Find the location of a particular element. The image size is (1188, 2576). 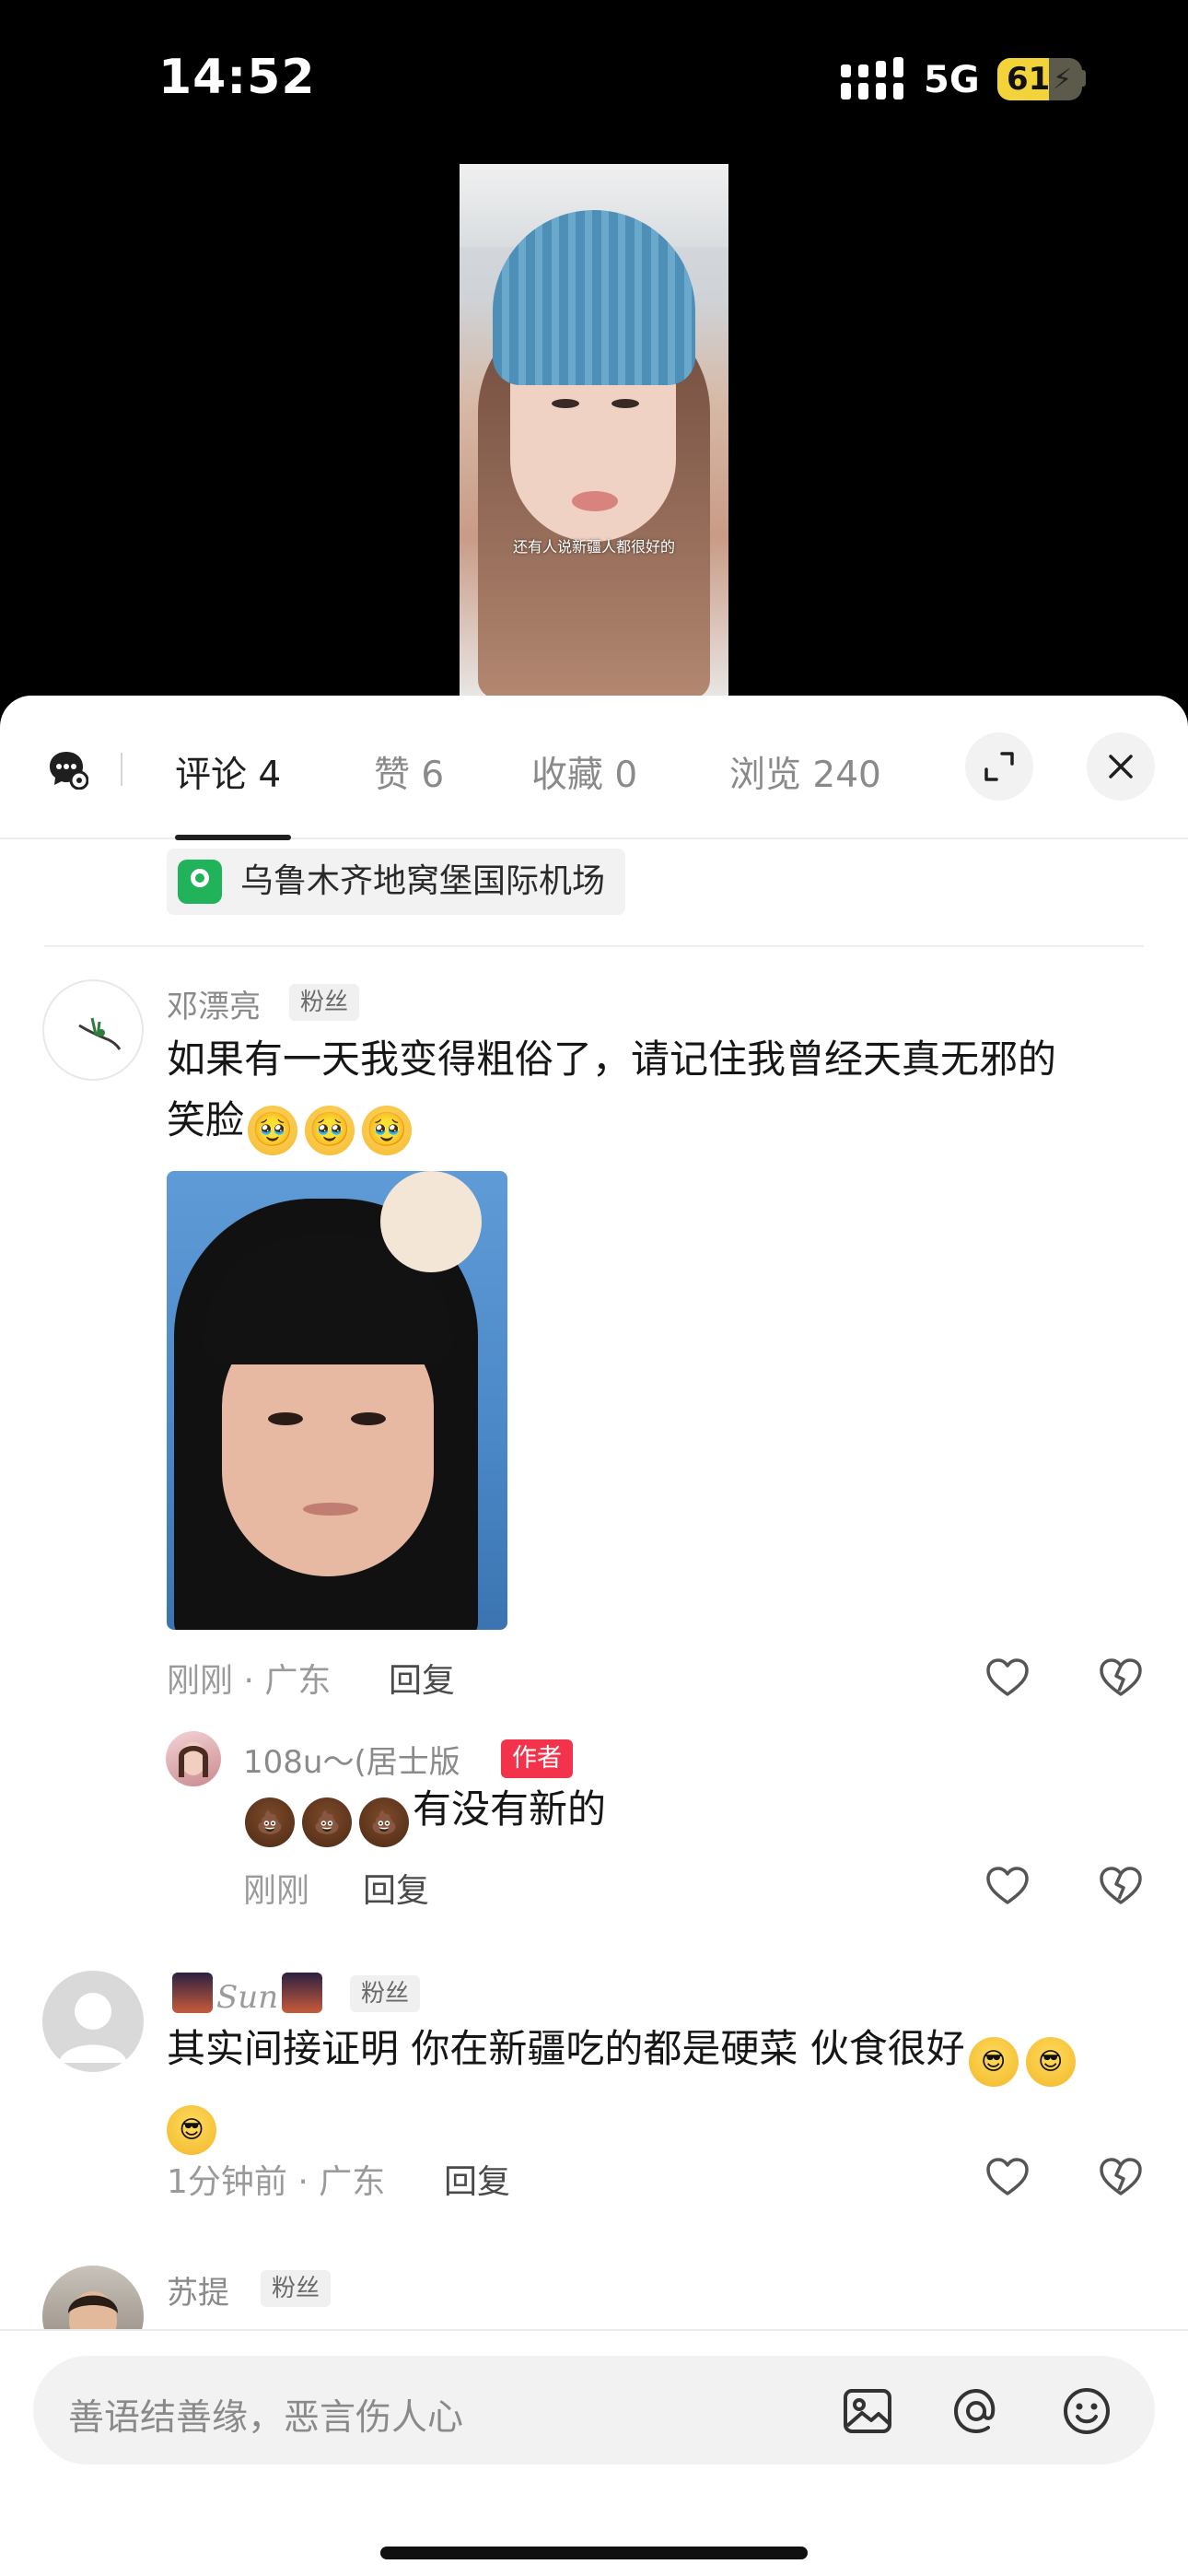

location-tag: 乌鲁木齐地窝堡国际机场 is located at coordinates (396, 882).